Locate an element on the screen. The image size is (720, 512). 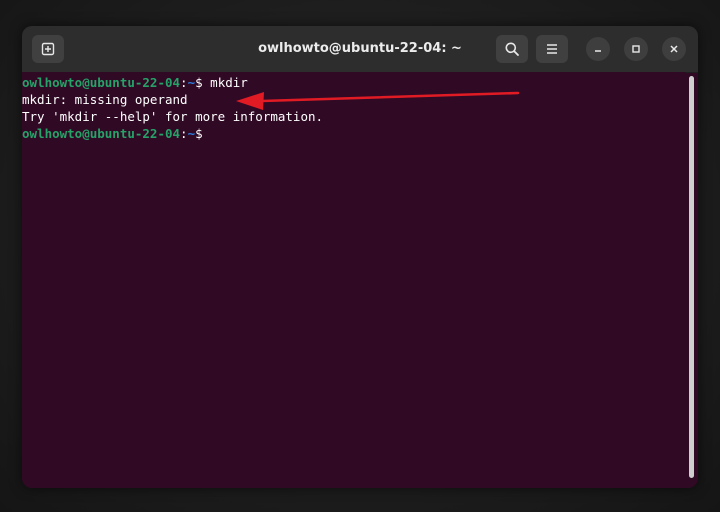
hamburger-menu-icon is located at coordinates (552, 49).